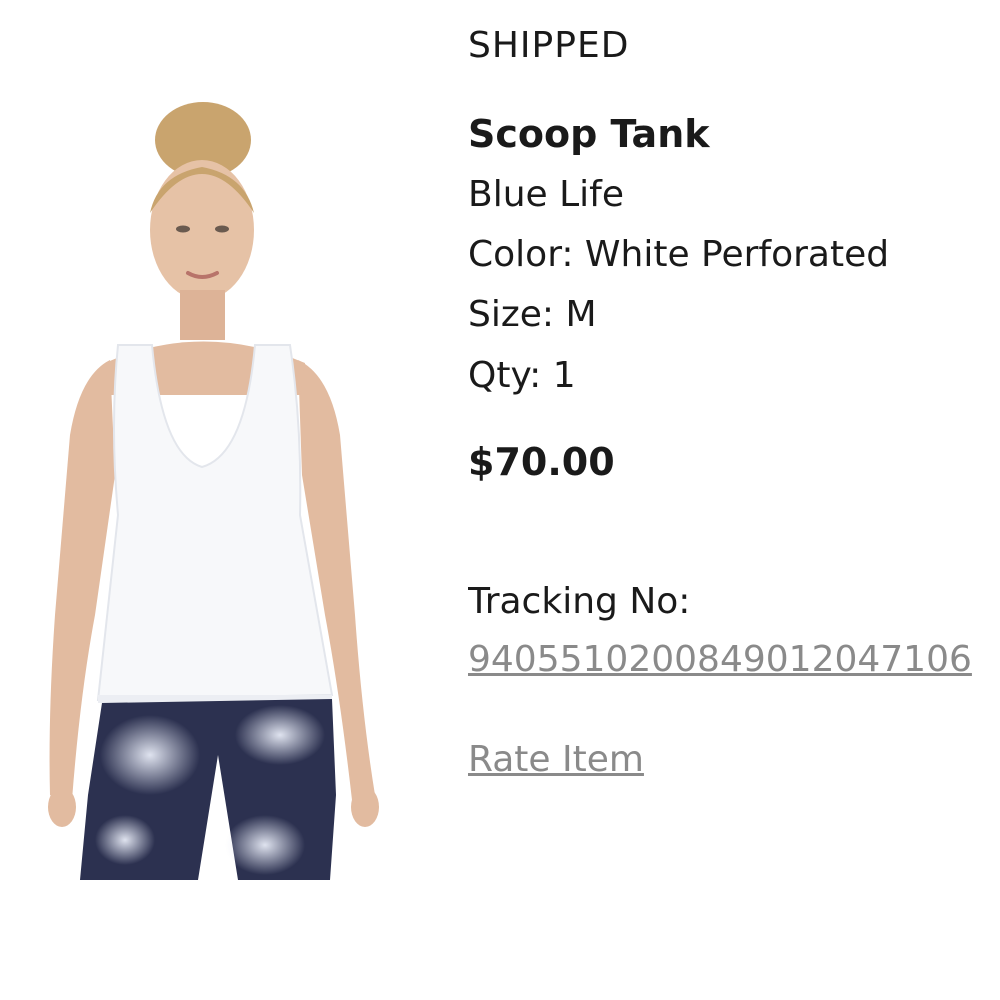 The width and height of the screenshot is (1000, 1000). I want to click on product-quantity: Qty: 1, so click(522, 375).